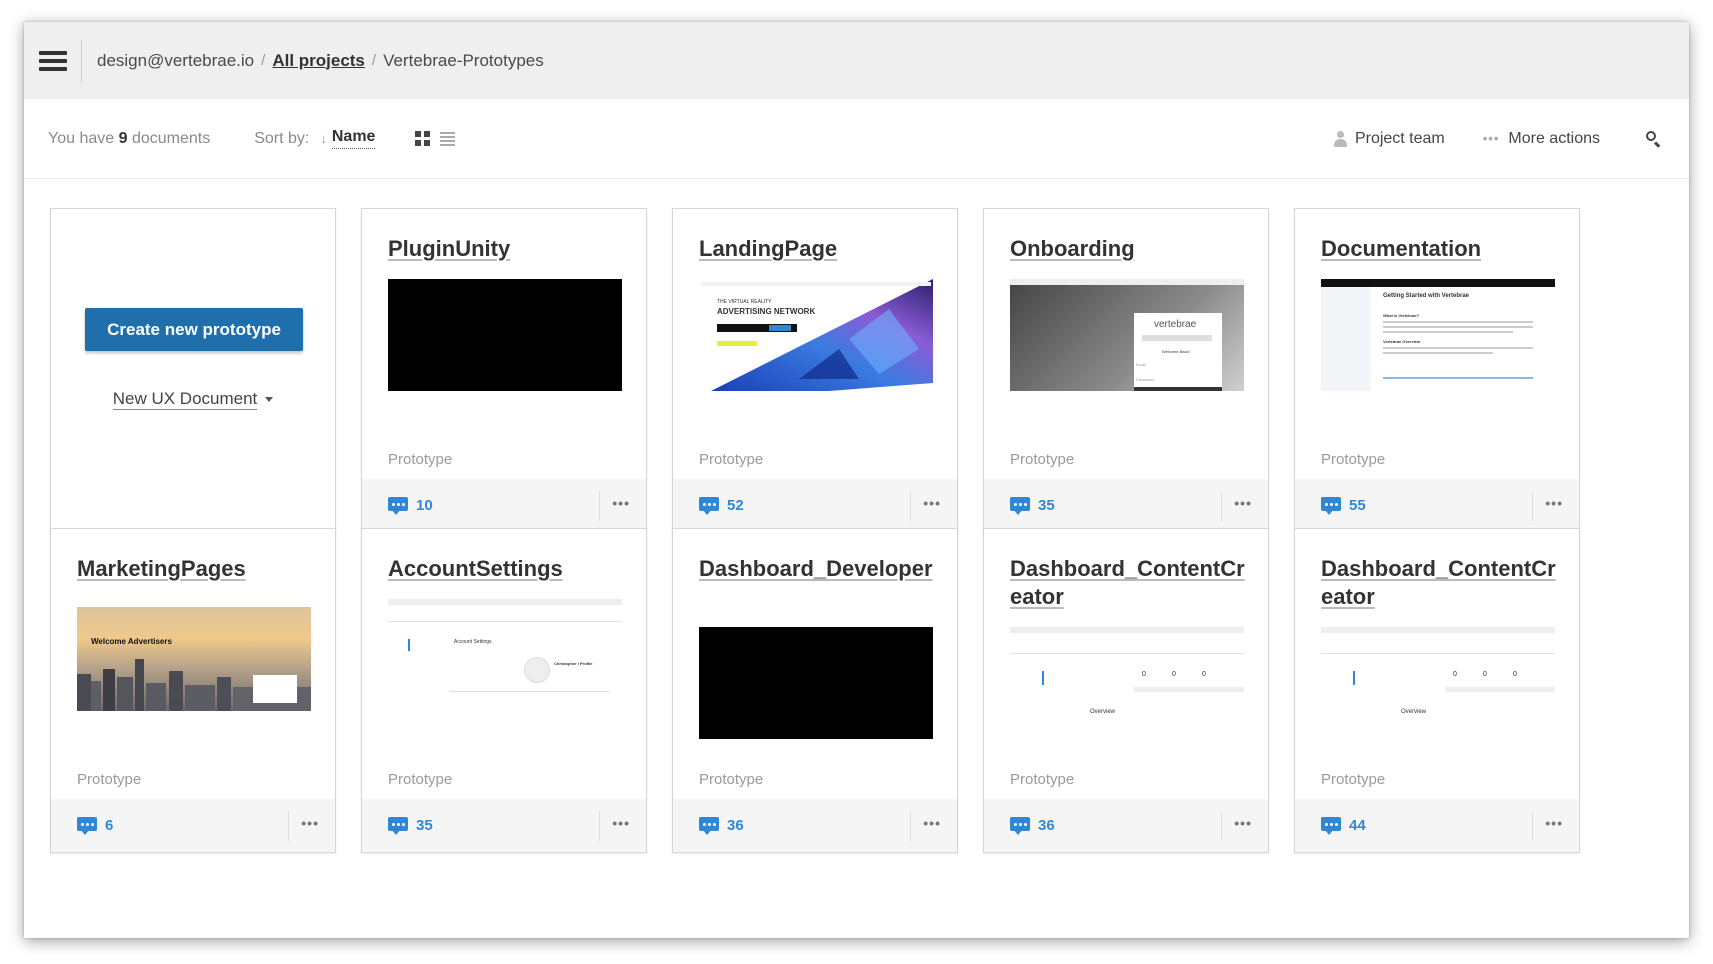  Describe the element at coordinates (1343, 505) in the screenshot. I see `comments-count: 55` at that location.